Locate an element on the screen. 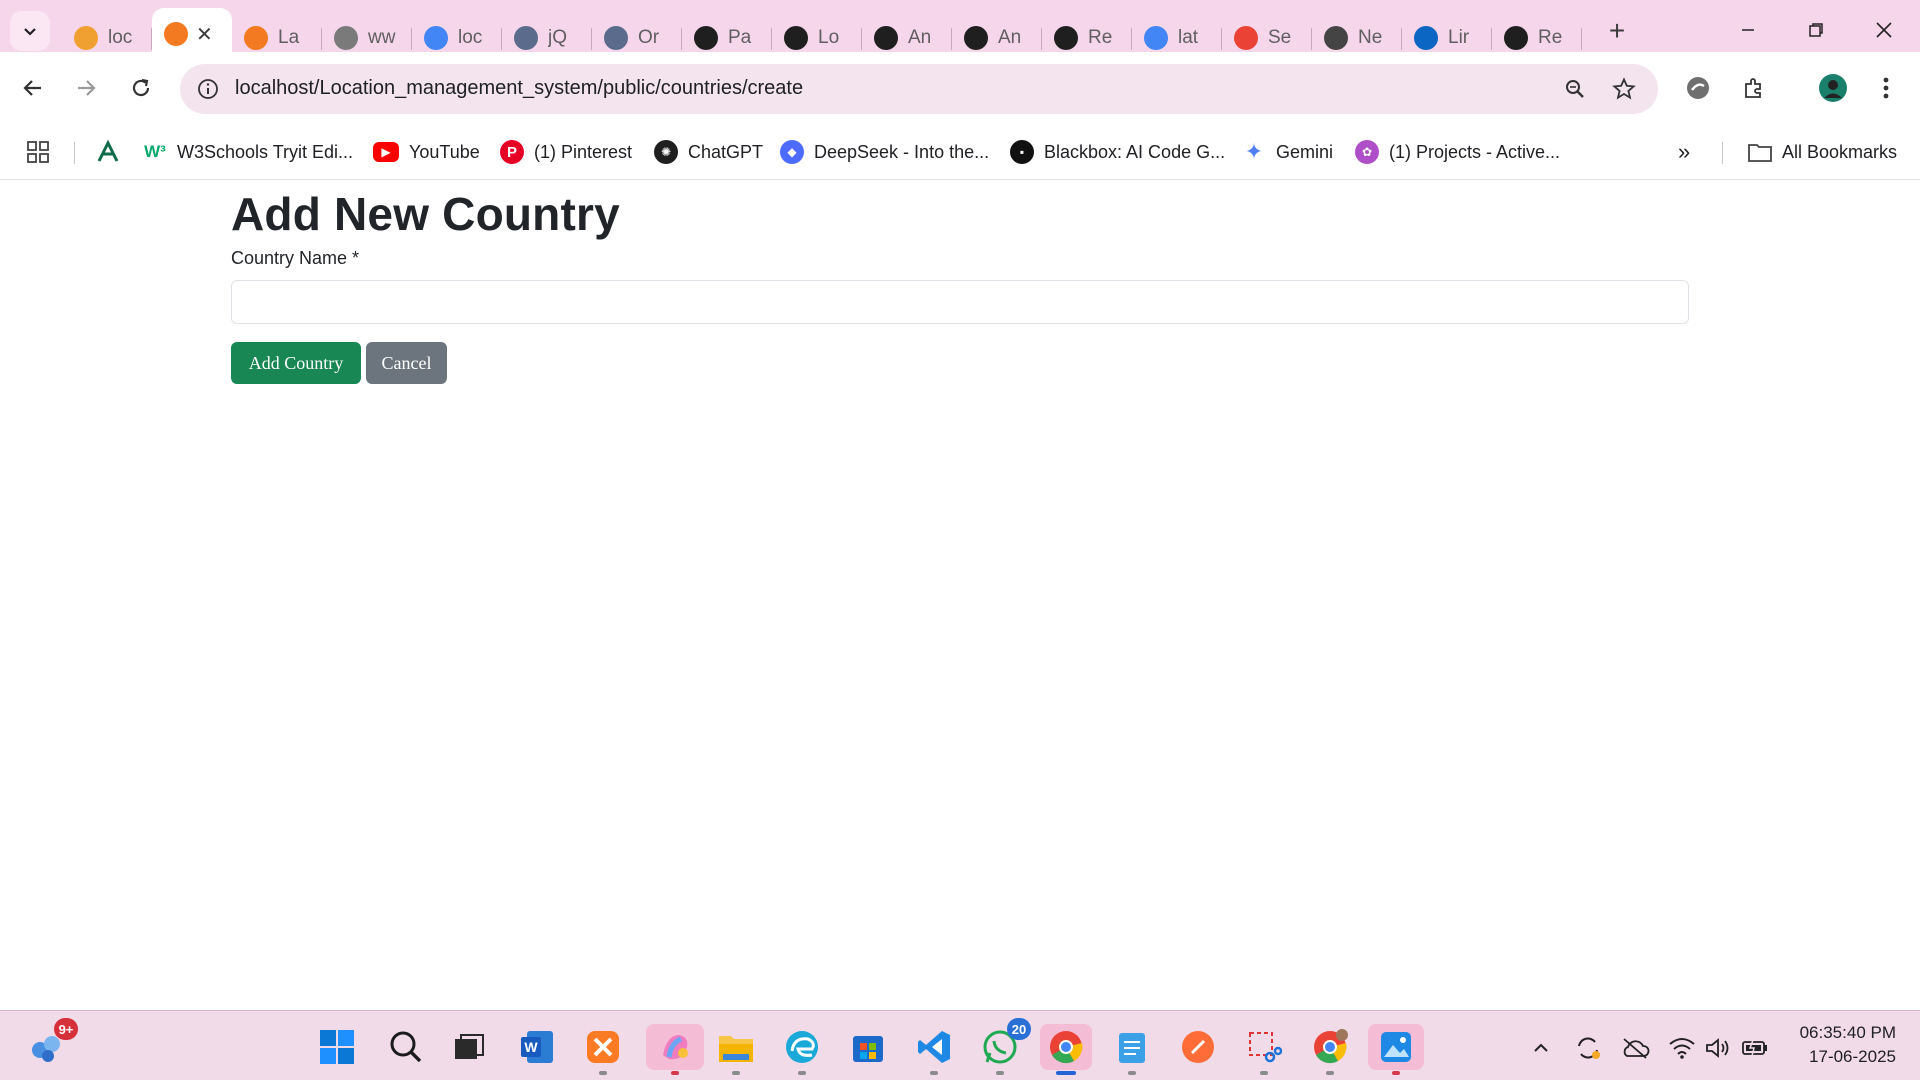  windows-taskbar: 9+ W 20 06:35:40 PM 17-06-2025 is located at coordinates (960, 1045).